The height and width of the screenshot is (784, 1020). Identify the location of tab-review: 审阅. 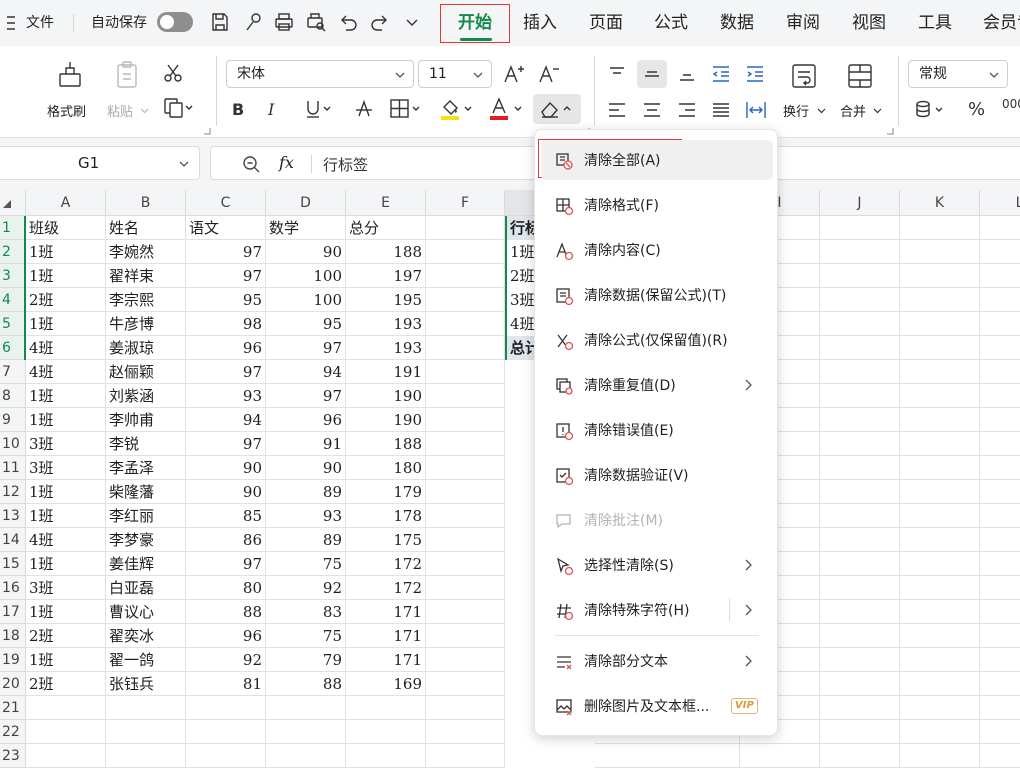
(803, 23).